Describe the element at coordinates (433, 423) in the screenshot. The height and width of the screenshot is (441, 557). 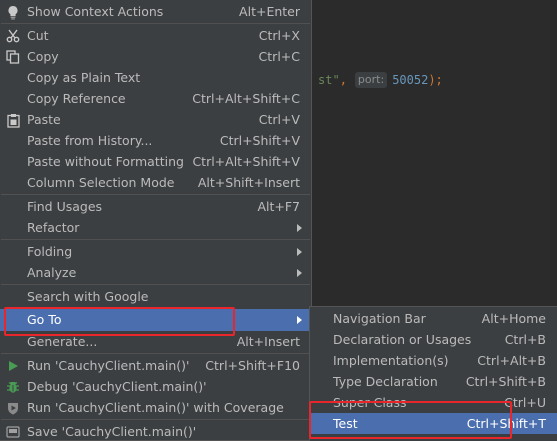
I see `submenu-item-test: Test Ctrl+Shift+T` at that location.